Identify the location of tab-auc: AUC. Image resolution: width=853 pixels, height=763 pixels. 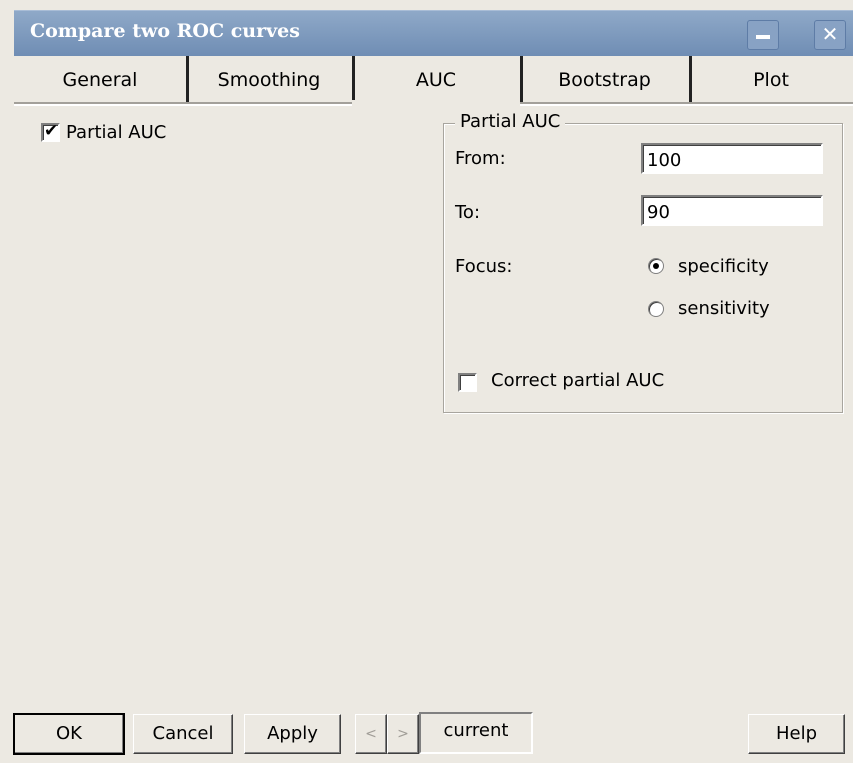
(437, 80).